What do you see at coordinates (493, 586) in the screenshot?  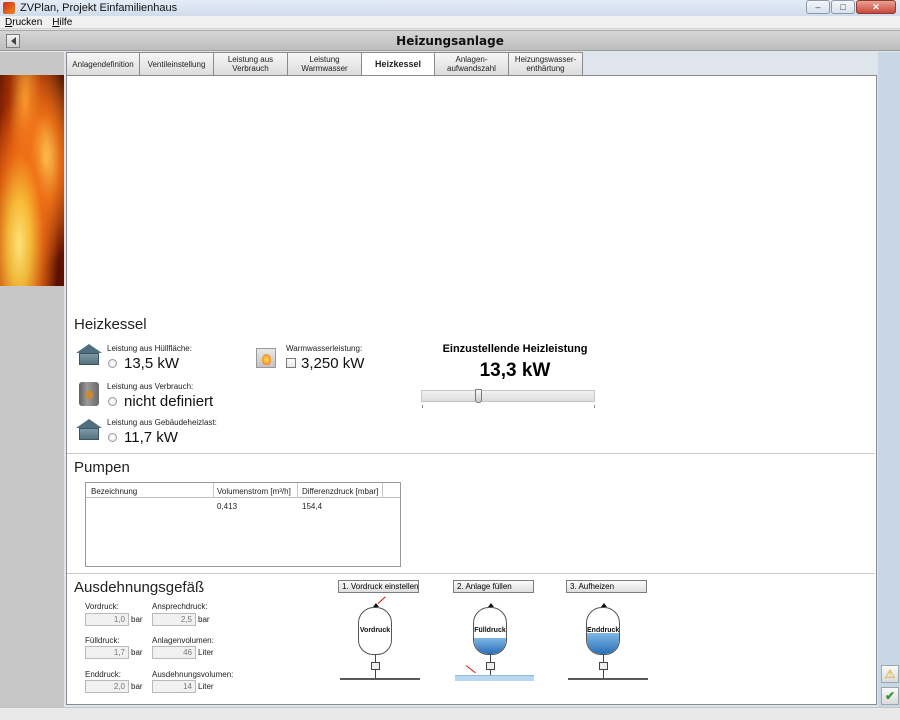 I see `step-2-title: 2. Anlage füllen` at bounding box center [493, 586].